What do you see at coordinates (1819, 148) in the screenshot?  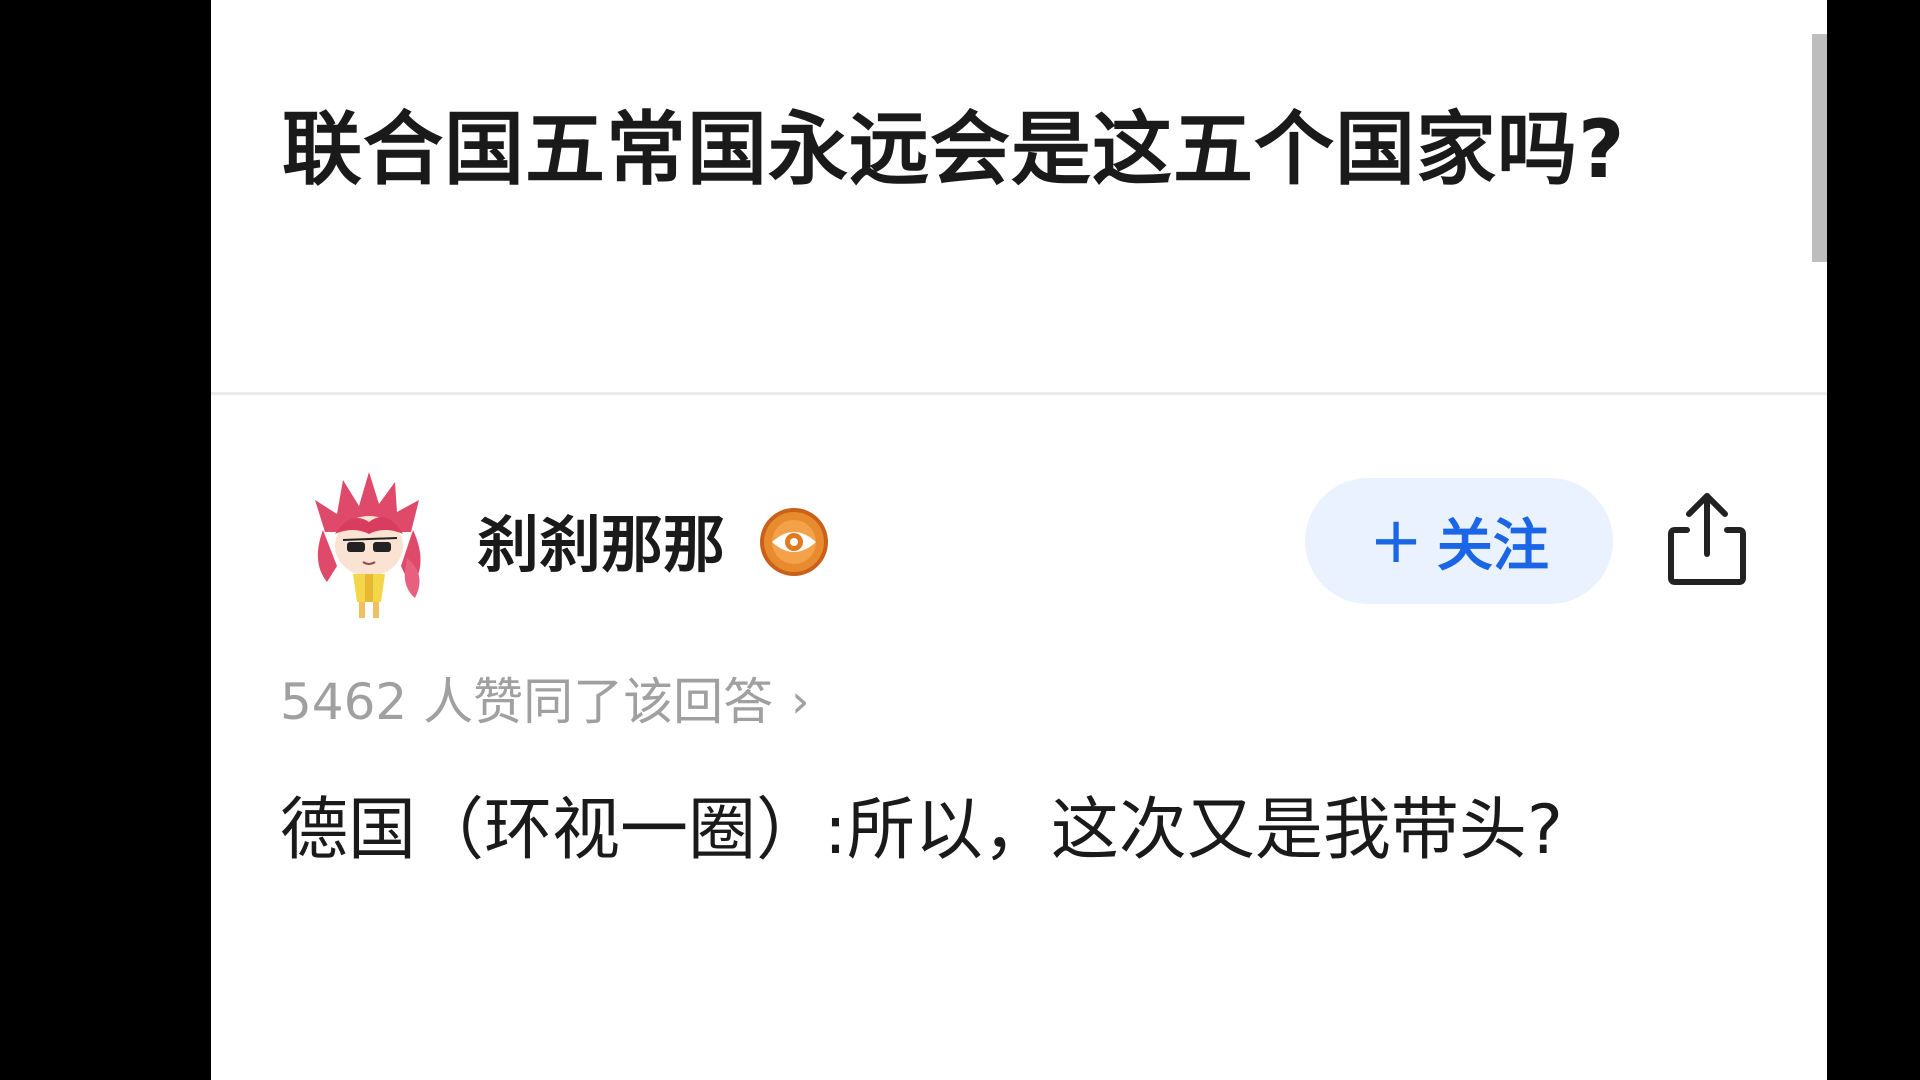 I see `scrollbar` at bounding box center [1819, 148].